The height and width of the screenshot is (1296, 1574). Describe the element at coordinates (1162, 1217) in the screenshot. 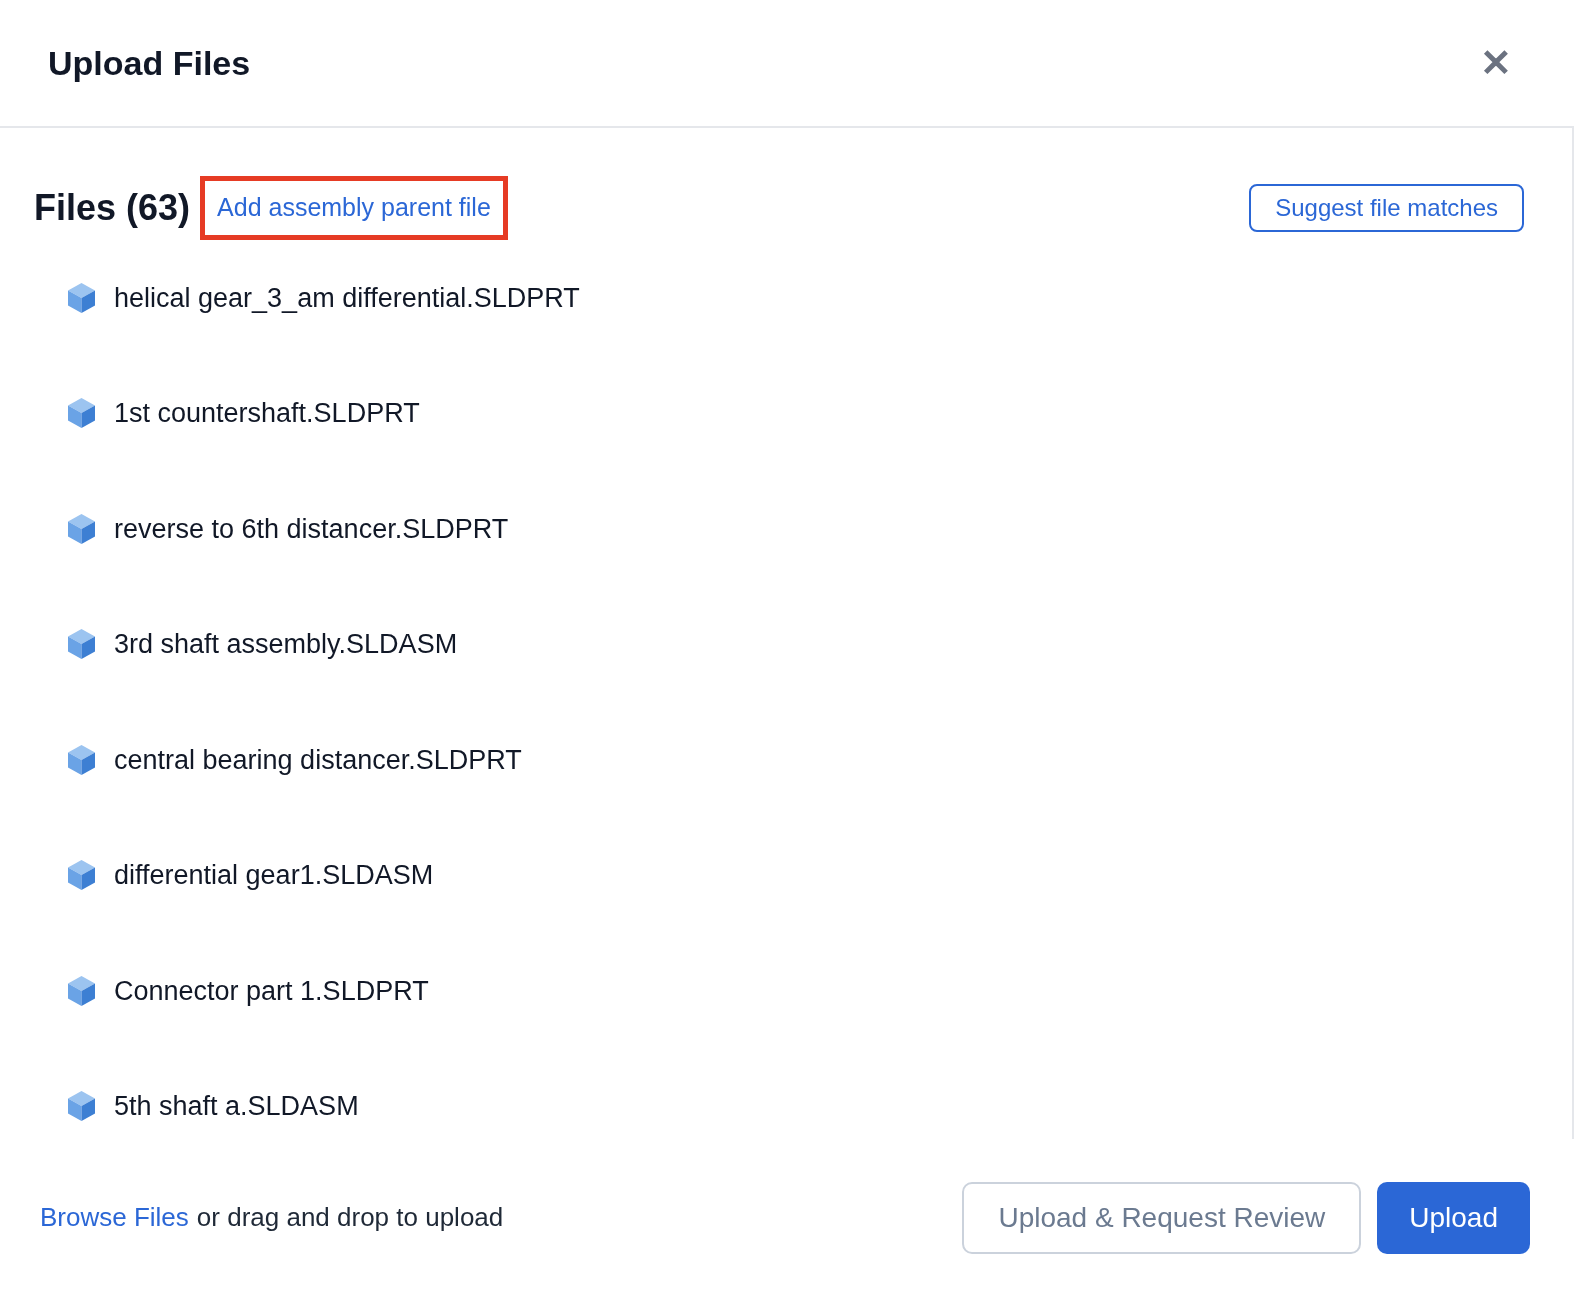

I see `upload-request-review-button: Upload & Request Review` at that location.